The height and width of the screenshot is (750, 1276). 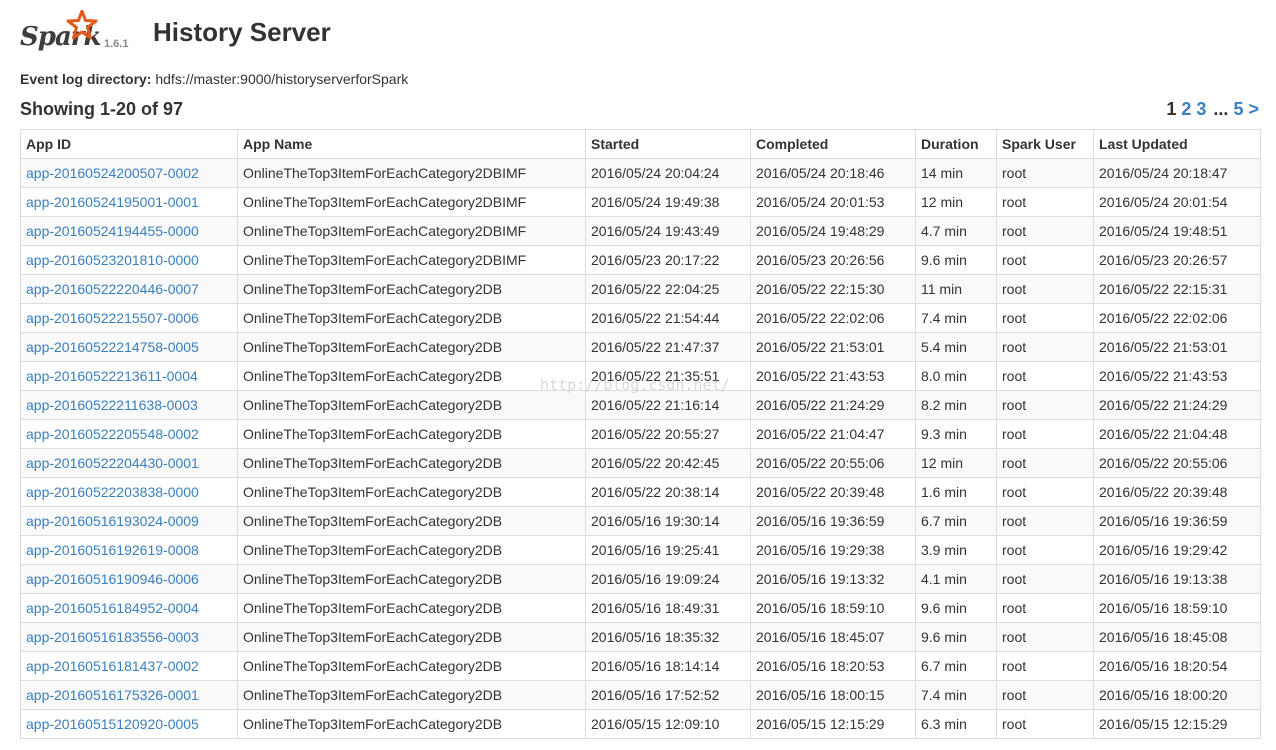 I want to click on column-header-app-id: App ID, so click(x=129, y=144).